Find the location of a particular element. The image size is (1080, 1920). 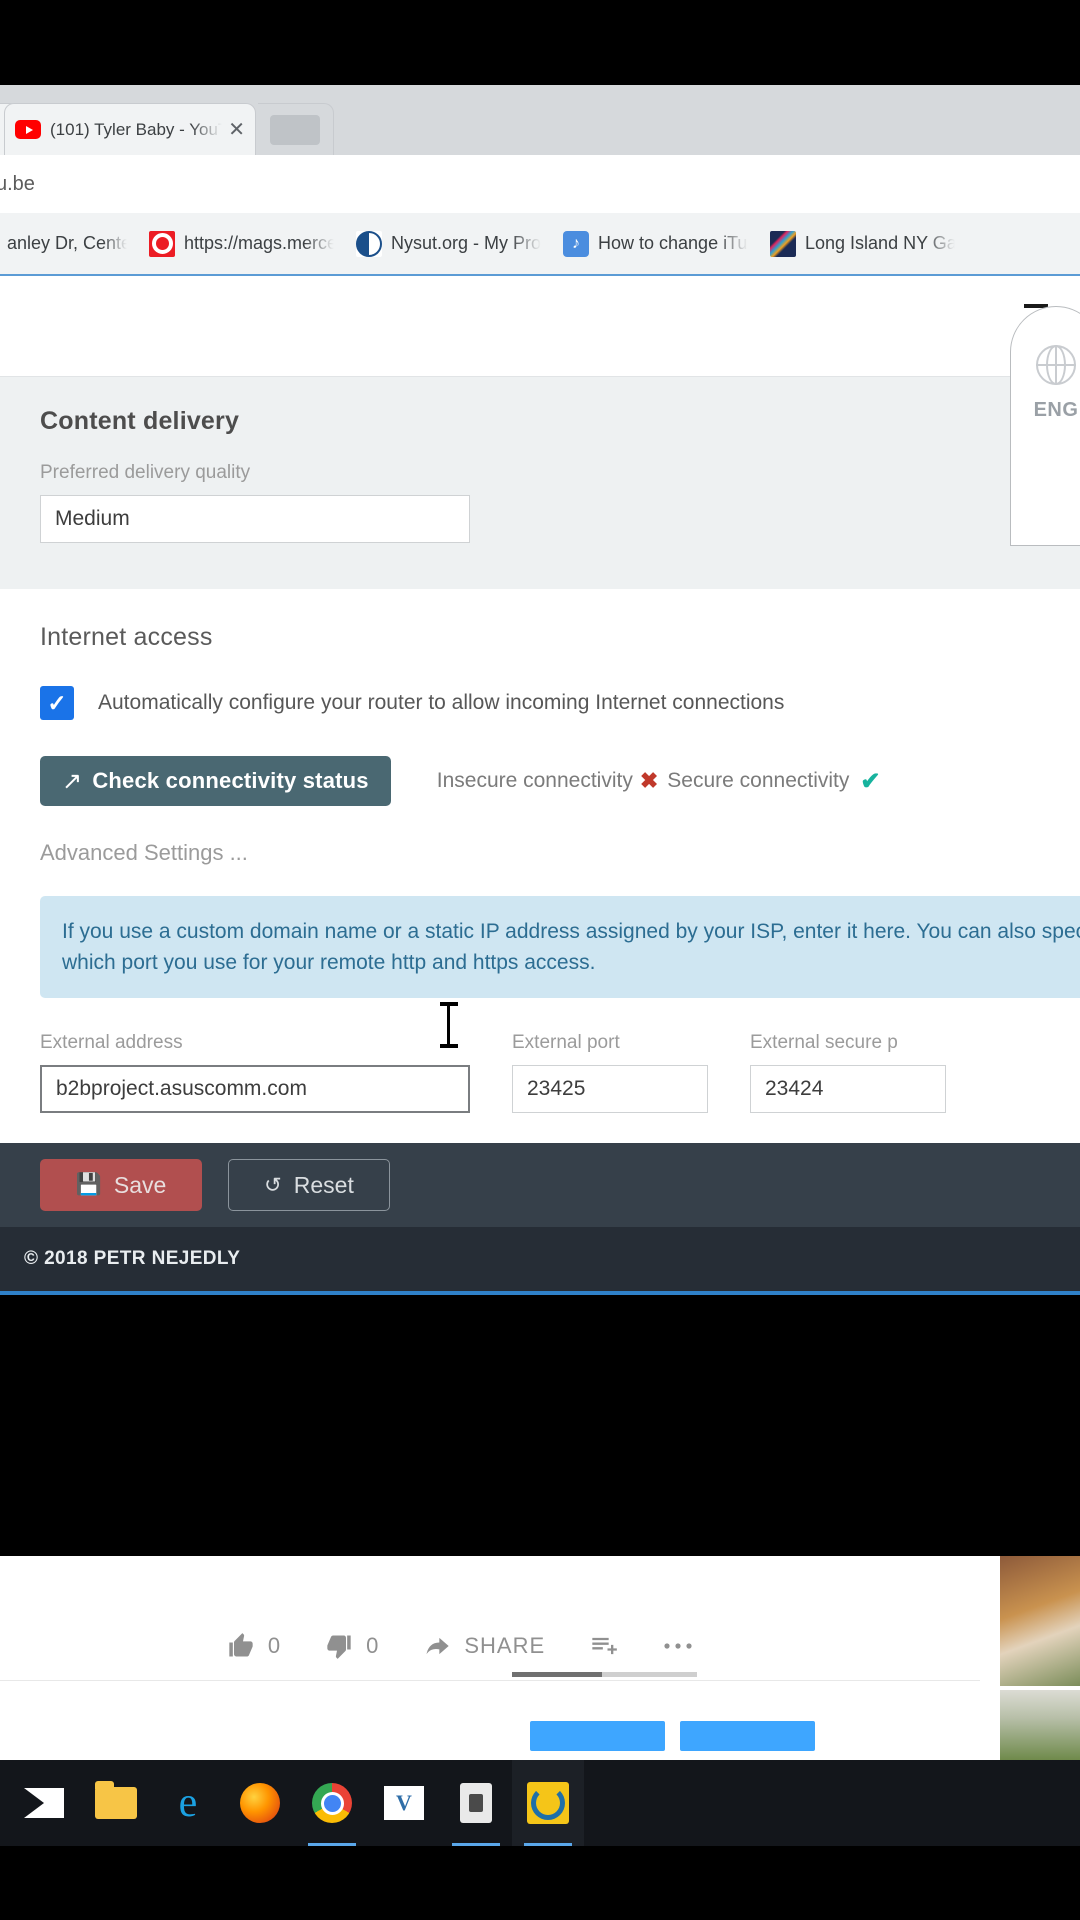

external-port-label: External port is located at coordinates (566, 1043).